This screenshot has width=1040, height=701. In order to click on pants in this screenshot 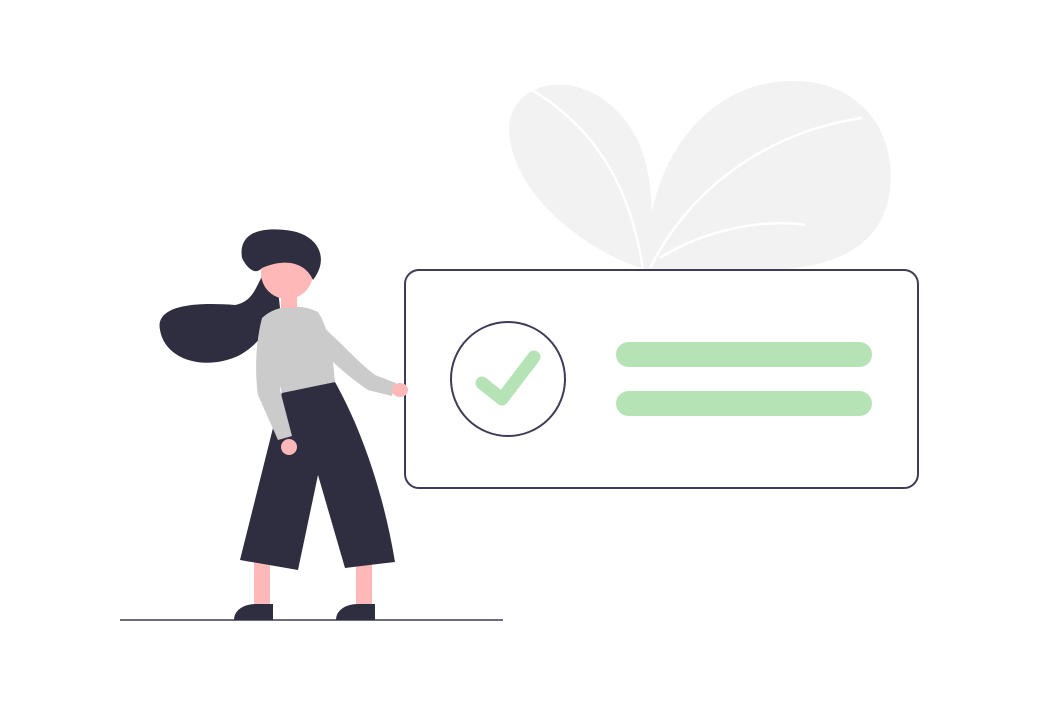, I will do `click(317, 476)`.